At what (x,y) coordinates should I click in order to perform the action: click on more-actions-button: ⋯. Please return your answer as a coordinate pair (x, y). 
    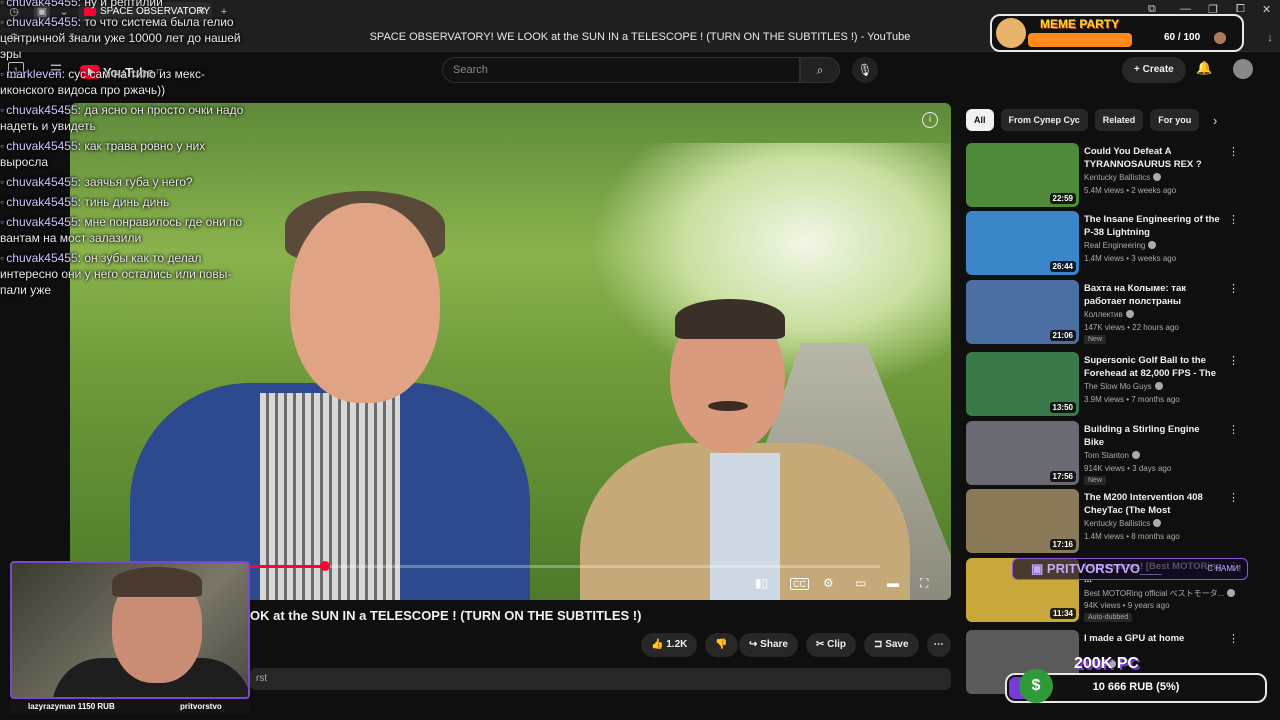
    Looking at the image, I should click on (938, 645).